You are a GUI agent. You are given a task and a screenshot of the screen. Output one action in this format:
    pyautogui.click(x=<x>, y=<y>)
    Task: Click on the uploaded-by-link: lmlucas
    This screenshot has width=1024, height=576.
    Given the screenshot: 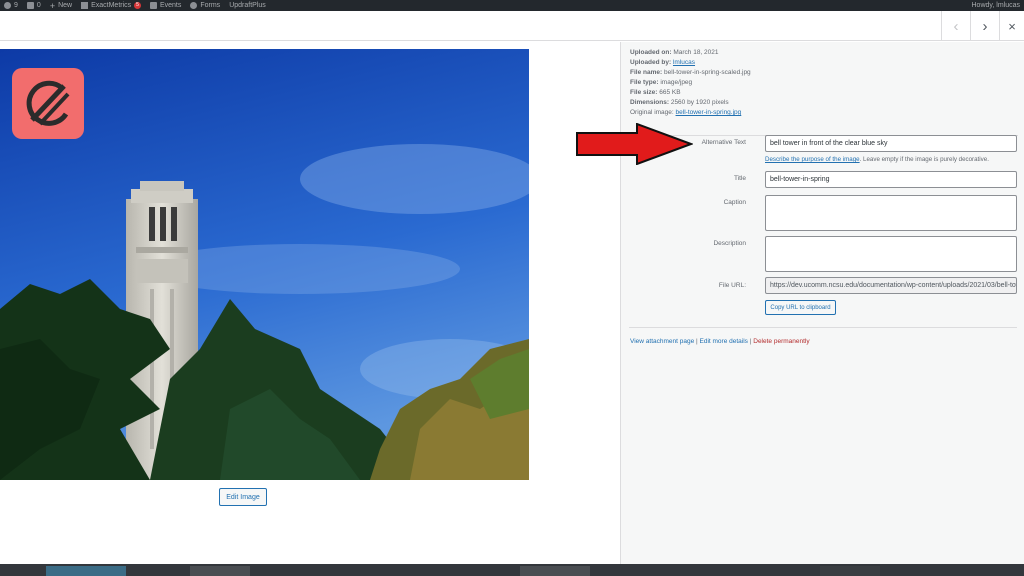 What is the action you would take?
    pyautogui.click(x=684, y=62)
    